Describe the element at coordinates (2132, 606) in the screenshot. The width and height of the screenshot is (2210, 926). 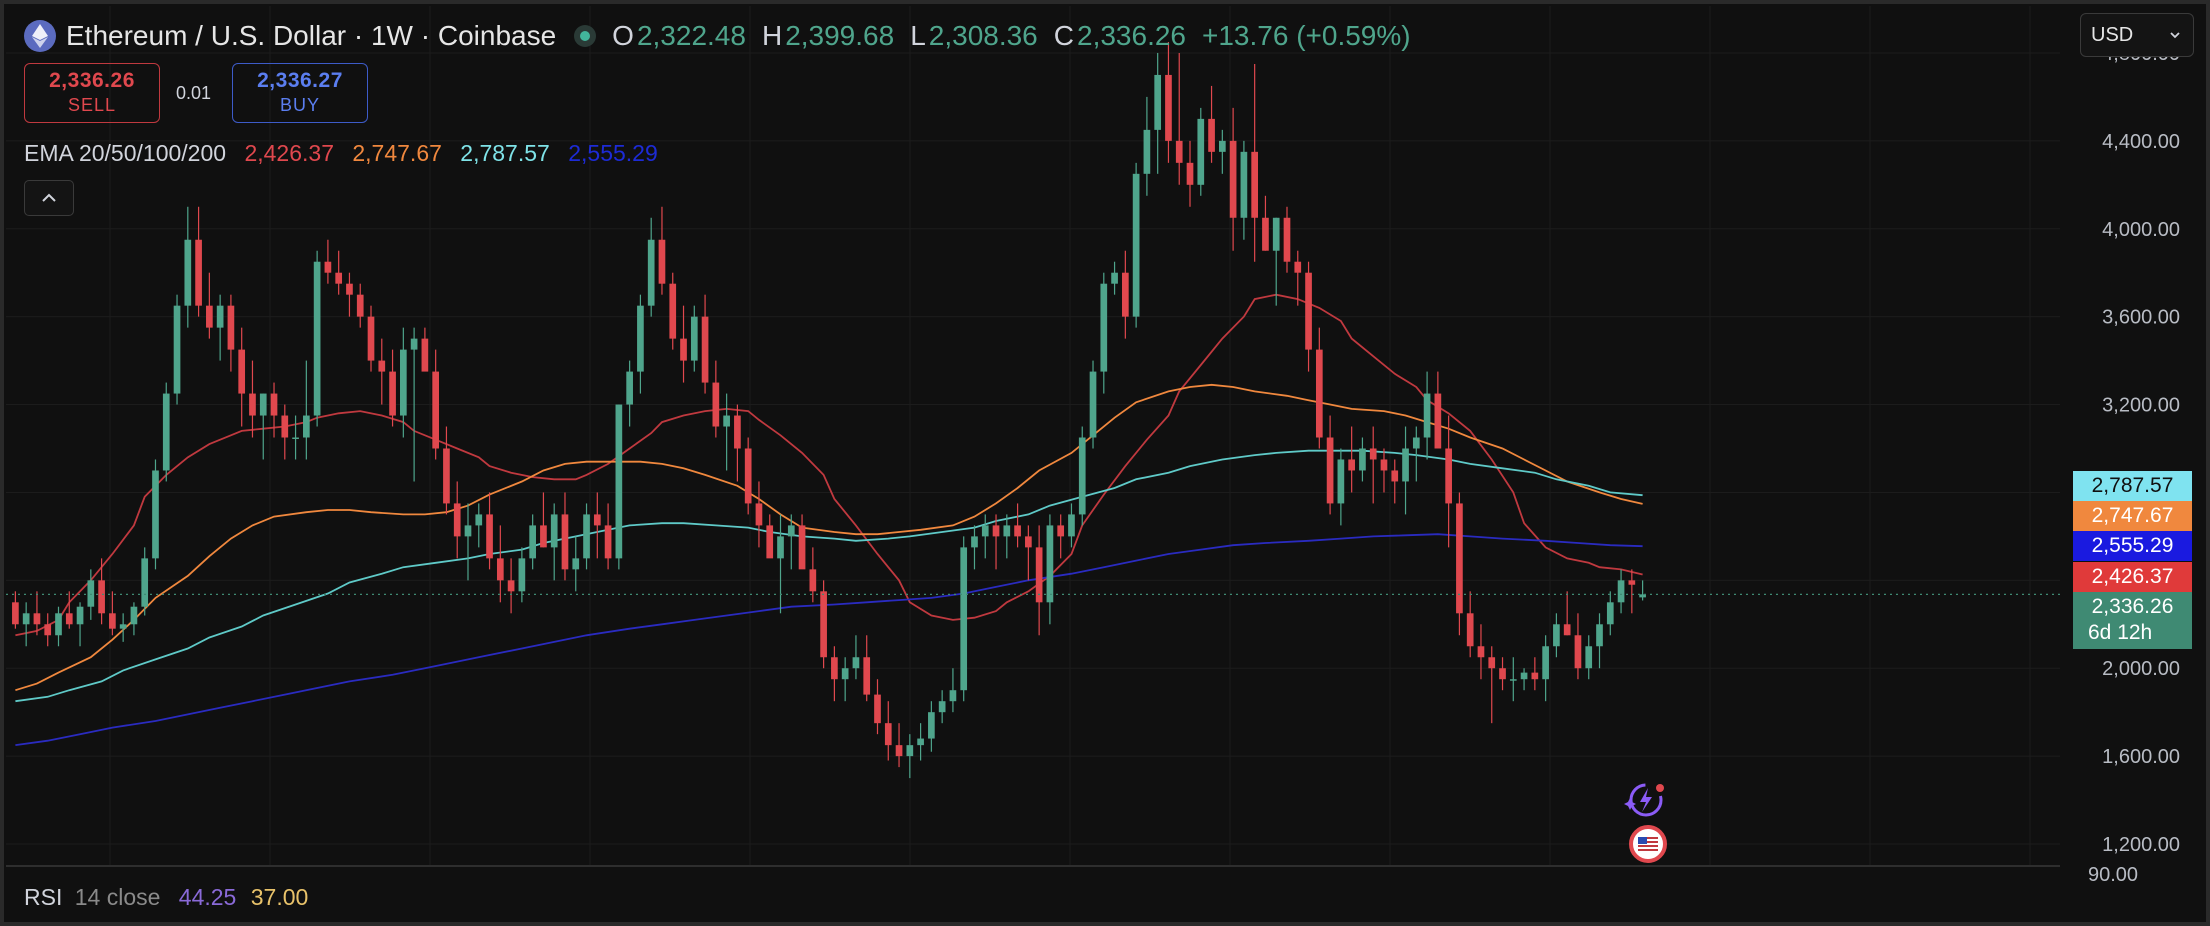
I see `last-price-value: 2,336.26` at that location.